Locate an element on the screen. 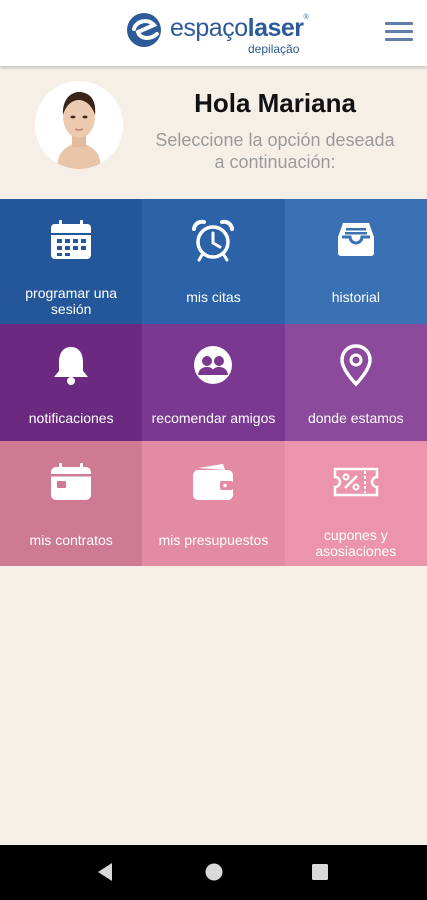 This screenshot has height=900, width=427. tile-label: historial is located at coordinates (355, 297).